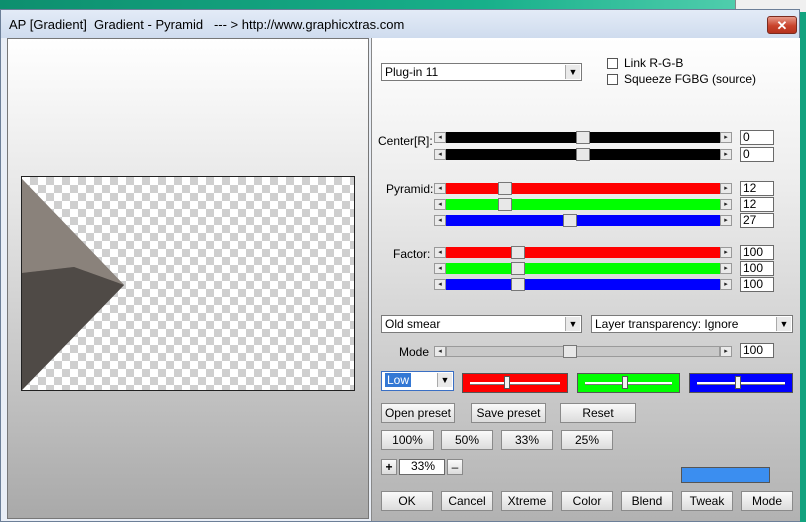 Image resolution: width=806 pixels, height=522 pixels. What do you see at coordinates (412, 254) in the screenshot?
I see `factor-label: Factor:` at bounding box center [412, 254].